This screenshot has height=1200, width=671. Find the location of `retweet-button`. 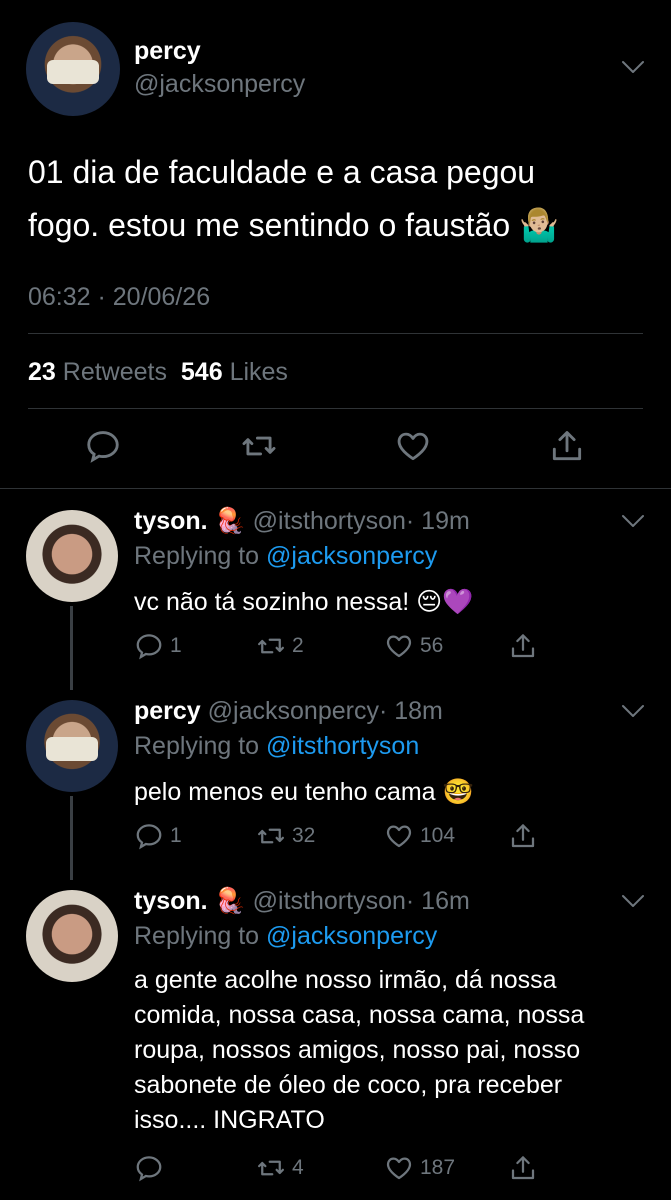

retweet-button is located at coordinates (259, 448).